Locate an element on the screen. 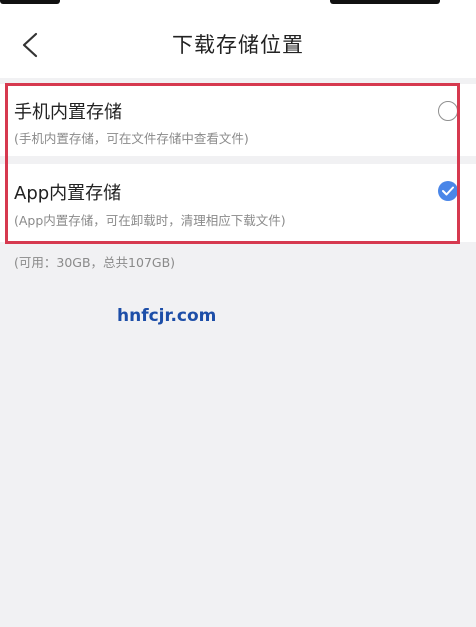 The height and width of the screenshot is (627, 476). radio-selected-icon is located at coordinates (448, 191).